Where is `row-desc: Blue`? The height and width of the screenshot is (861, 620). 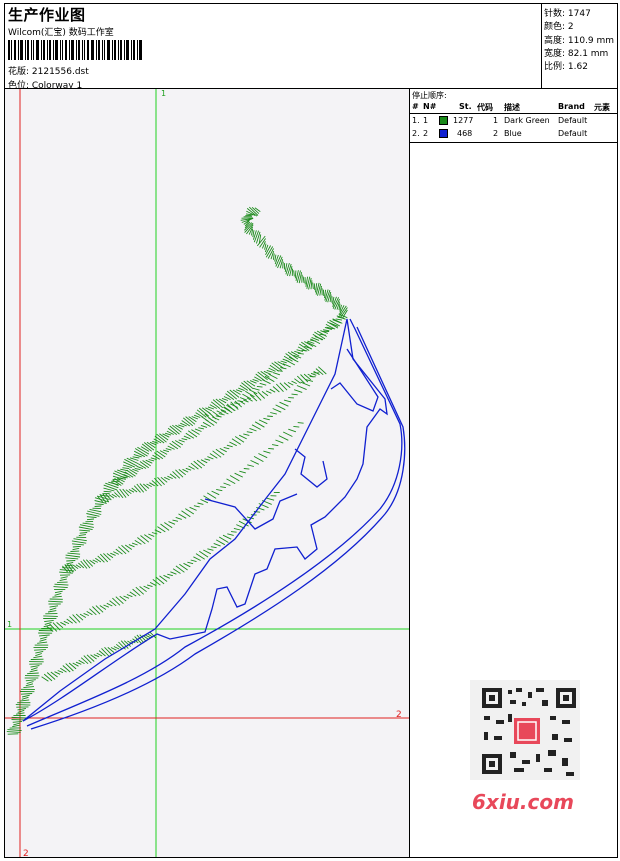 row-desc: Blue is located at coordinates (513, 133).